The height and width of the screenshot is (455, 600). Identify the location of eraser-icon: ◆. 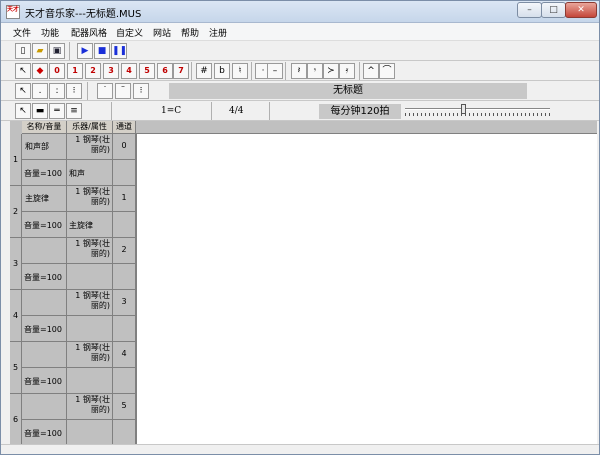
(40, 71).